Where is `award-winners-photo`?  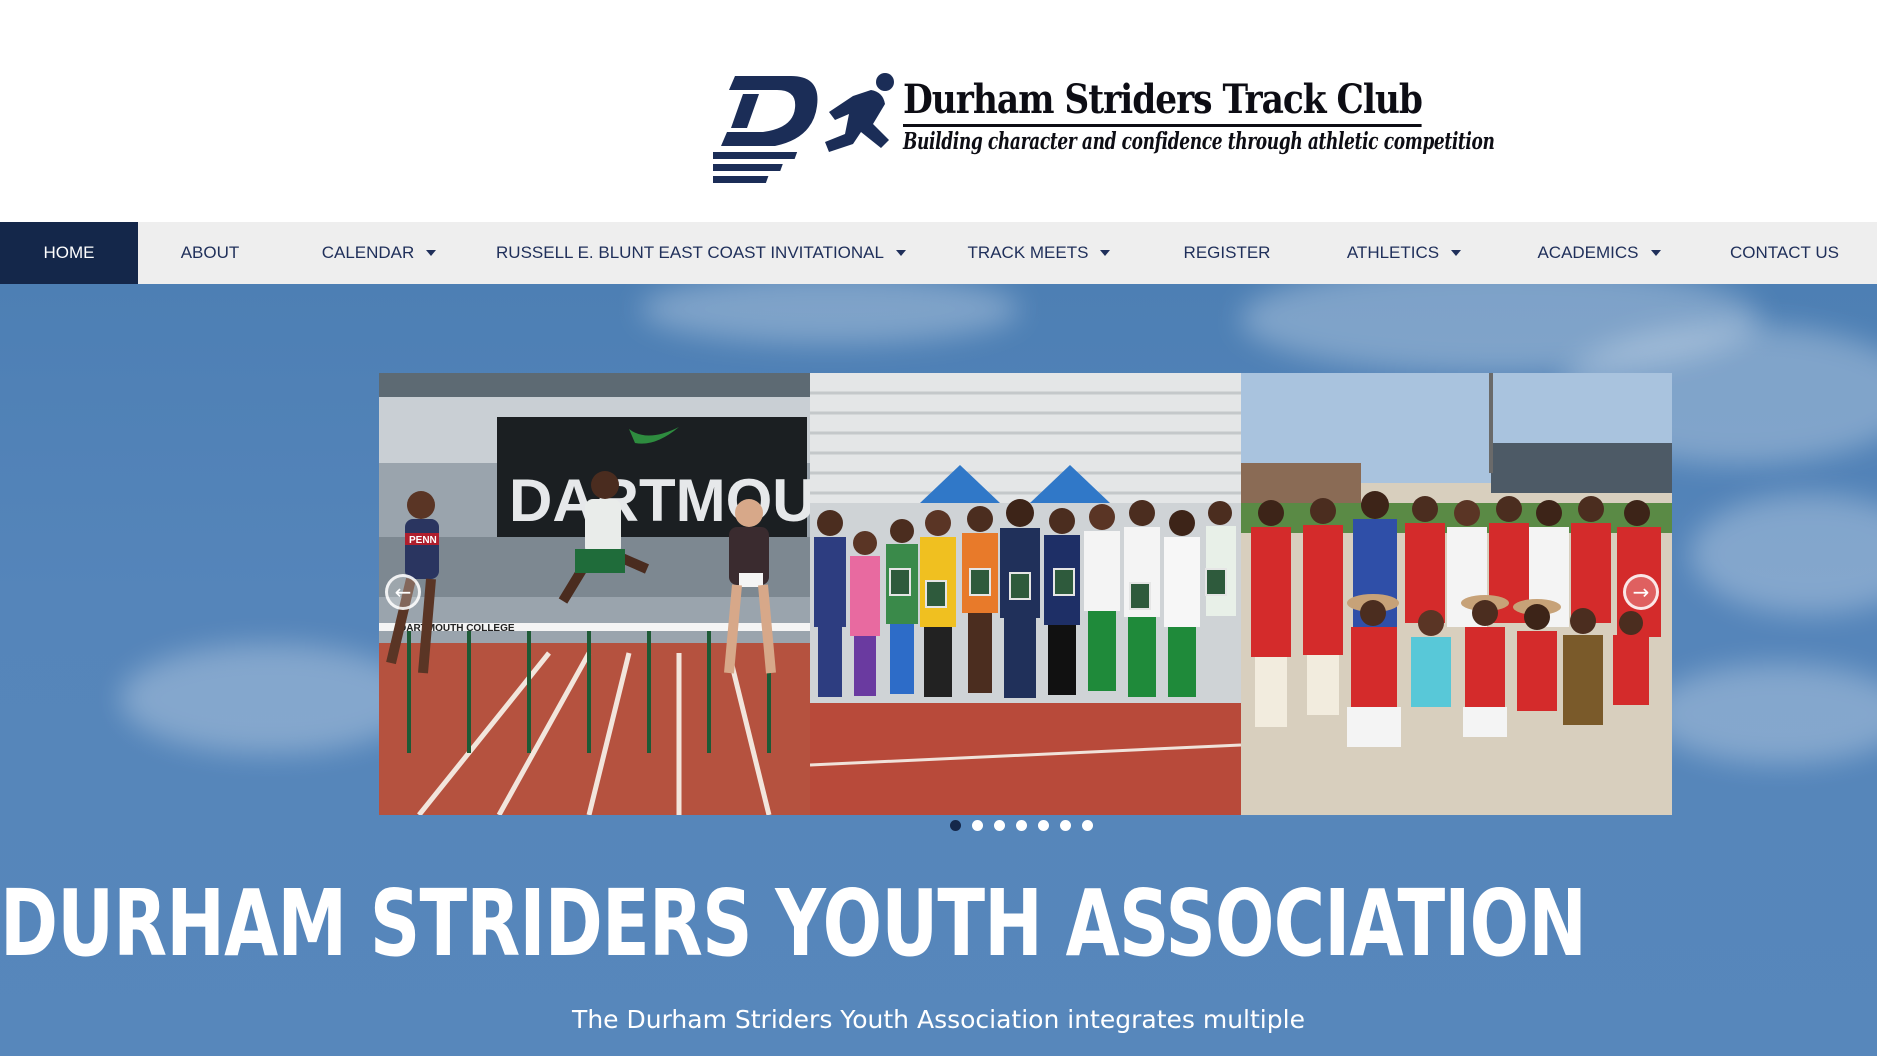
award-winners-photo is located at coordinates (1025, 594).